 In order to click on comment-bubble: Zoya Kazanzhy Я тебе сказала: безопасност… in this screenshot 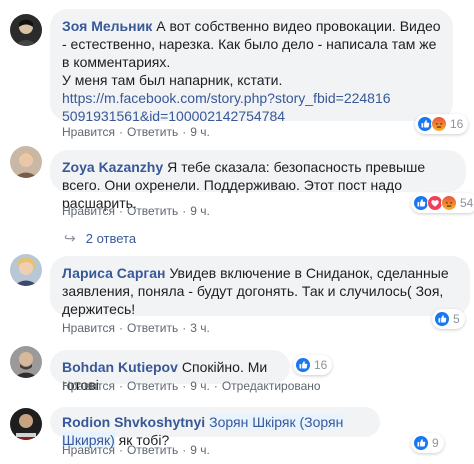, I will do `click(258, 180)`.